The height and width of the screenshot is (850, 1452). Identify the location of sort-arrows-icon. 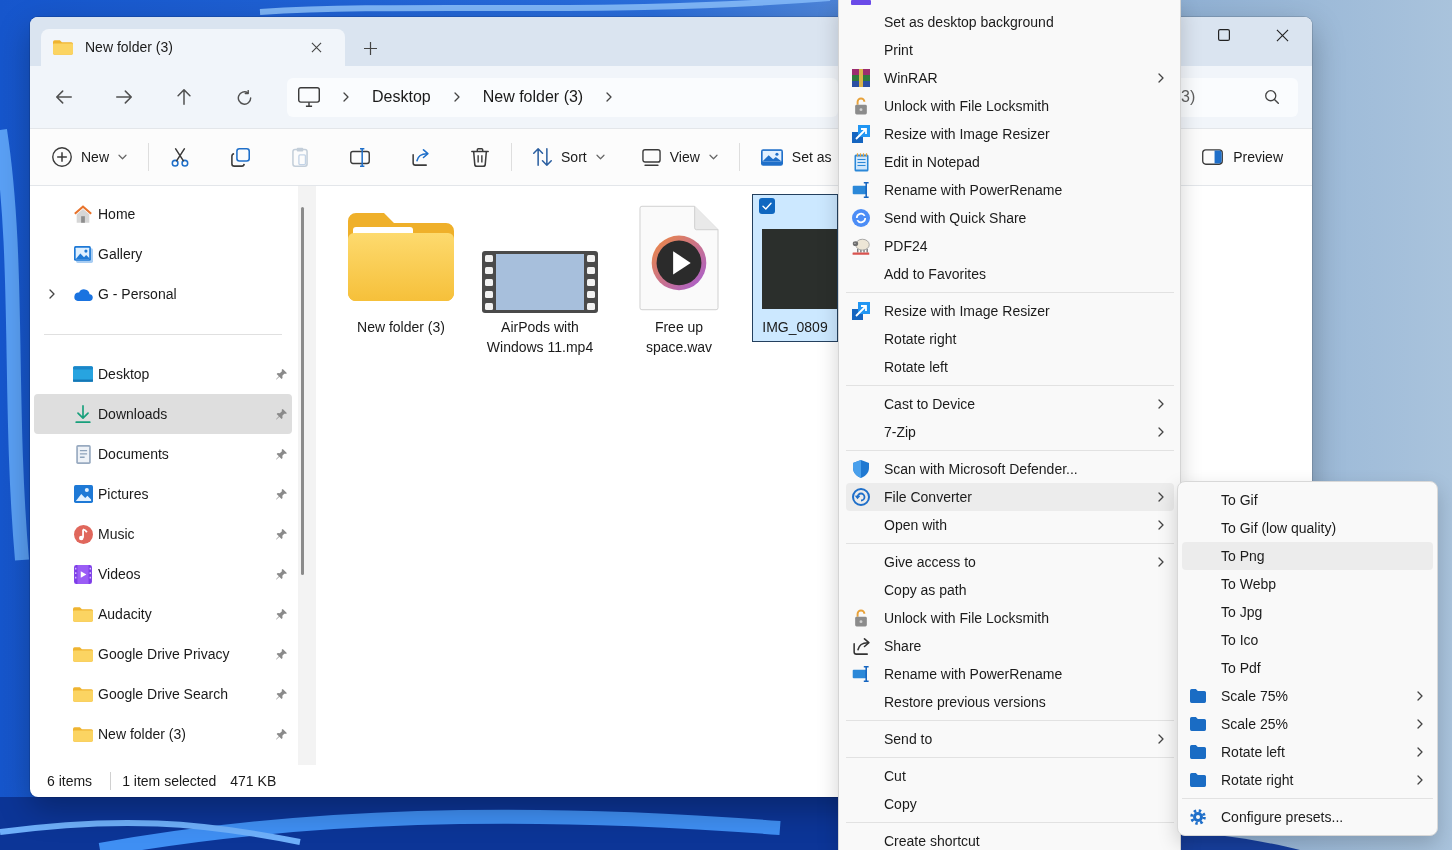
(542, 157).